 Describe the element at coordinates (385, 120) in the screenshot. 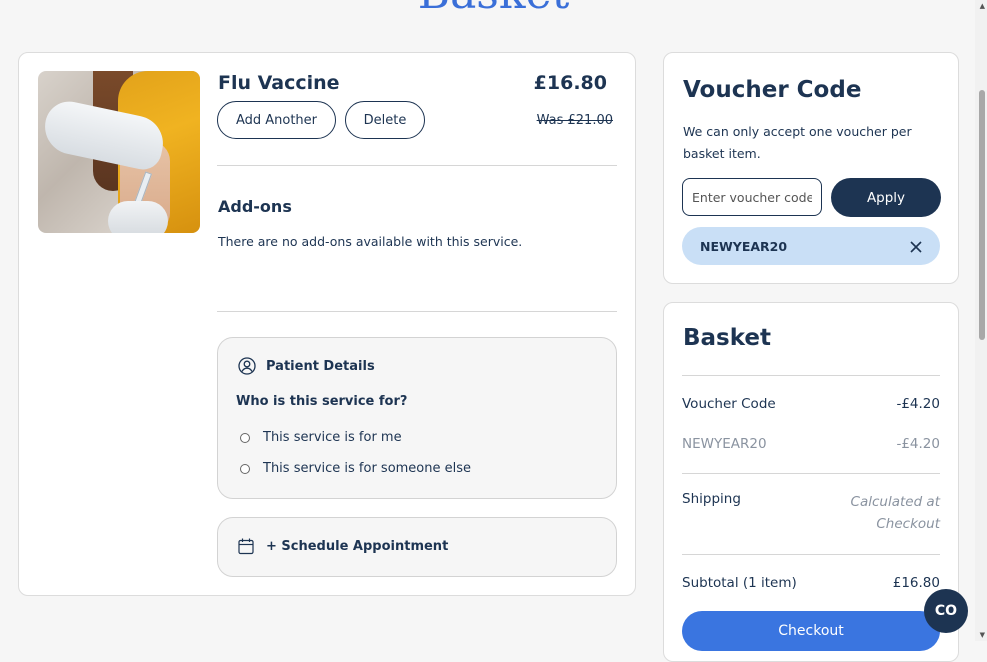

I see `delete-button: Delete` at that location.